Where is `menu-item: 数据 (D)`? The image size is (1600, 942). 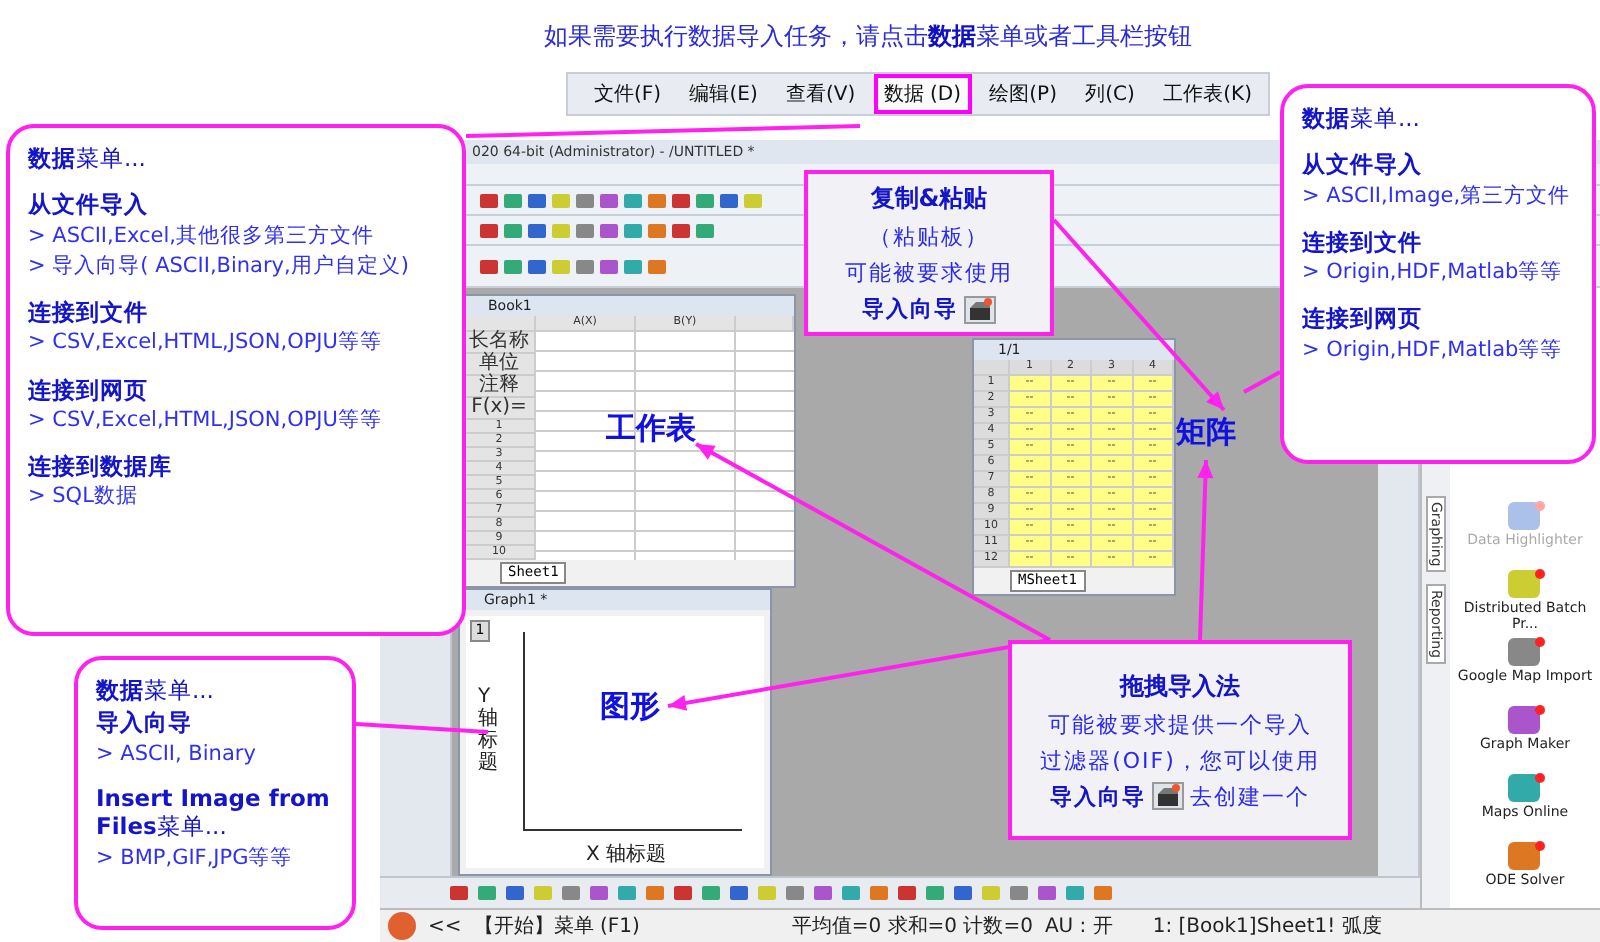 menu-item: 数据 (D) is located at coordinates (922, 94).